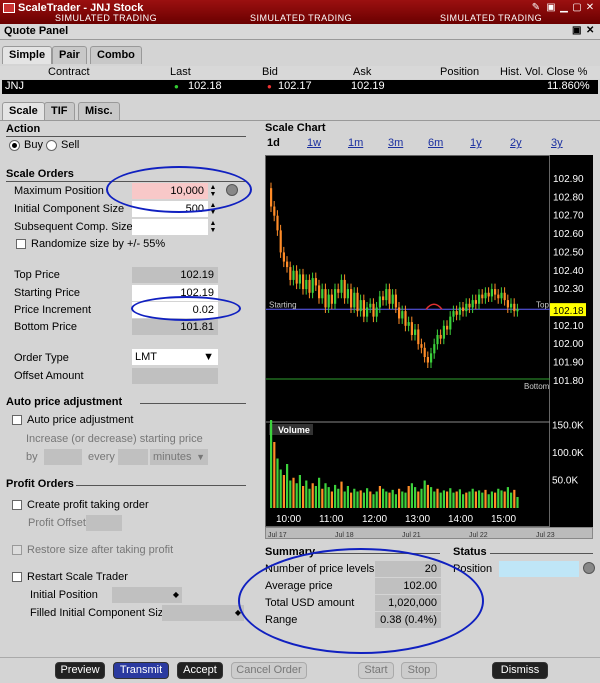  Describe the element at coordinates (133, 457) in the screenshot. I see `every-input` at that location.